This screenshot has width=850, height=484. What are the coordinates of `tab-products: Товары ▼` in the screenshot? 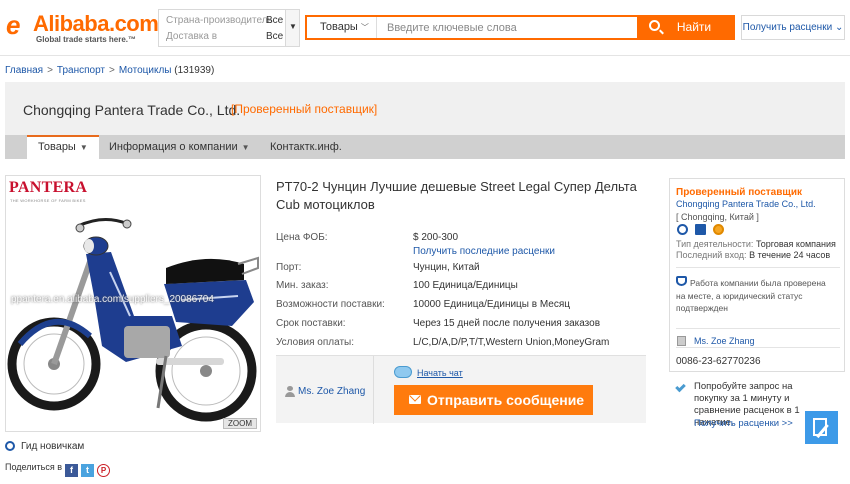 It's located at (63, 147).